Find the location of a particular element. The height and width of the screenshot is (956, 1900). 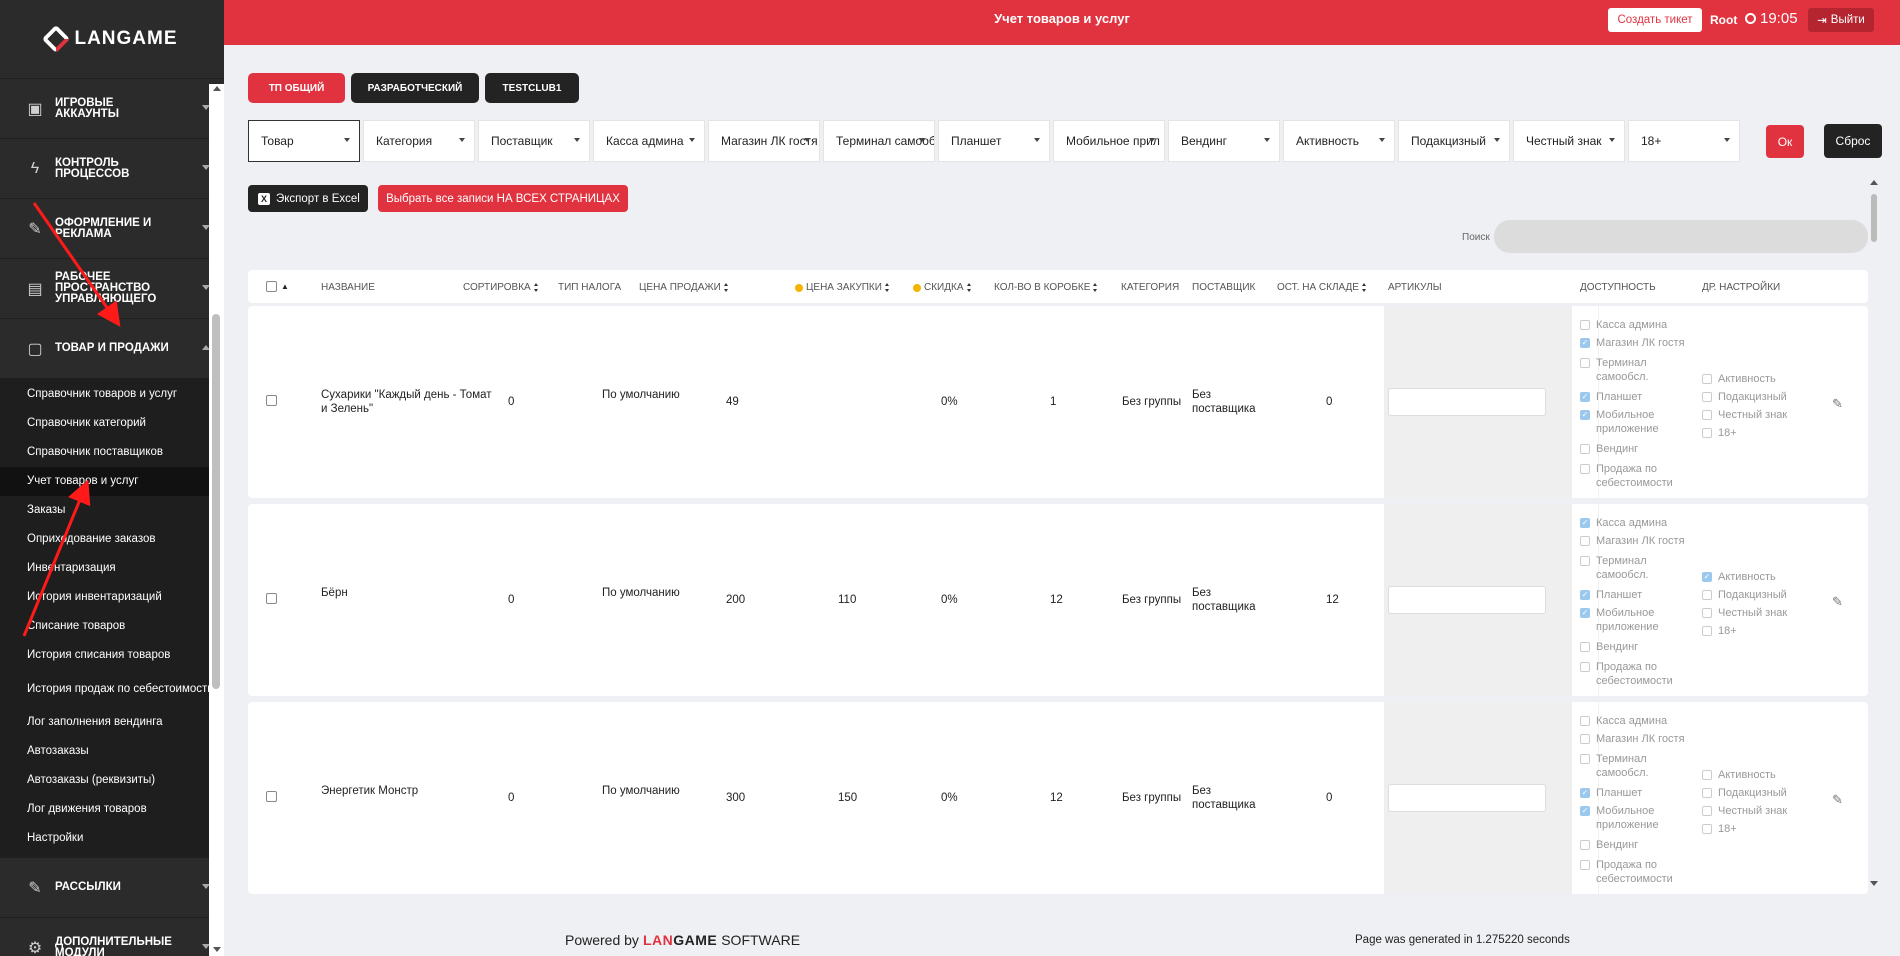

sidebar-section-processes: ϟ Контроль процессов is located at coordinates (112, 168).